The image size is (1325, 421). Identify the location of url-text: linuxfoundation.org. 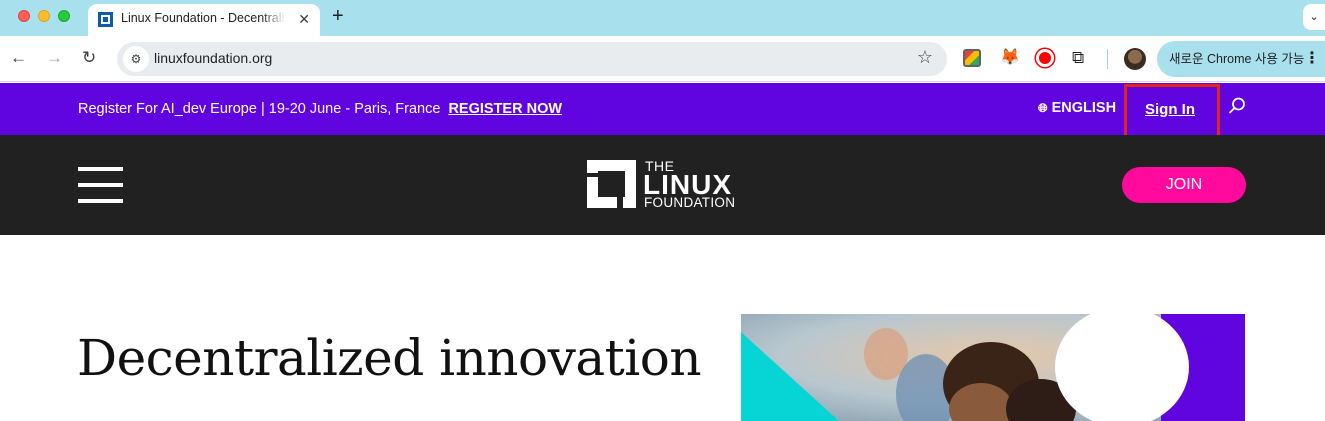
(213, 58).